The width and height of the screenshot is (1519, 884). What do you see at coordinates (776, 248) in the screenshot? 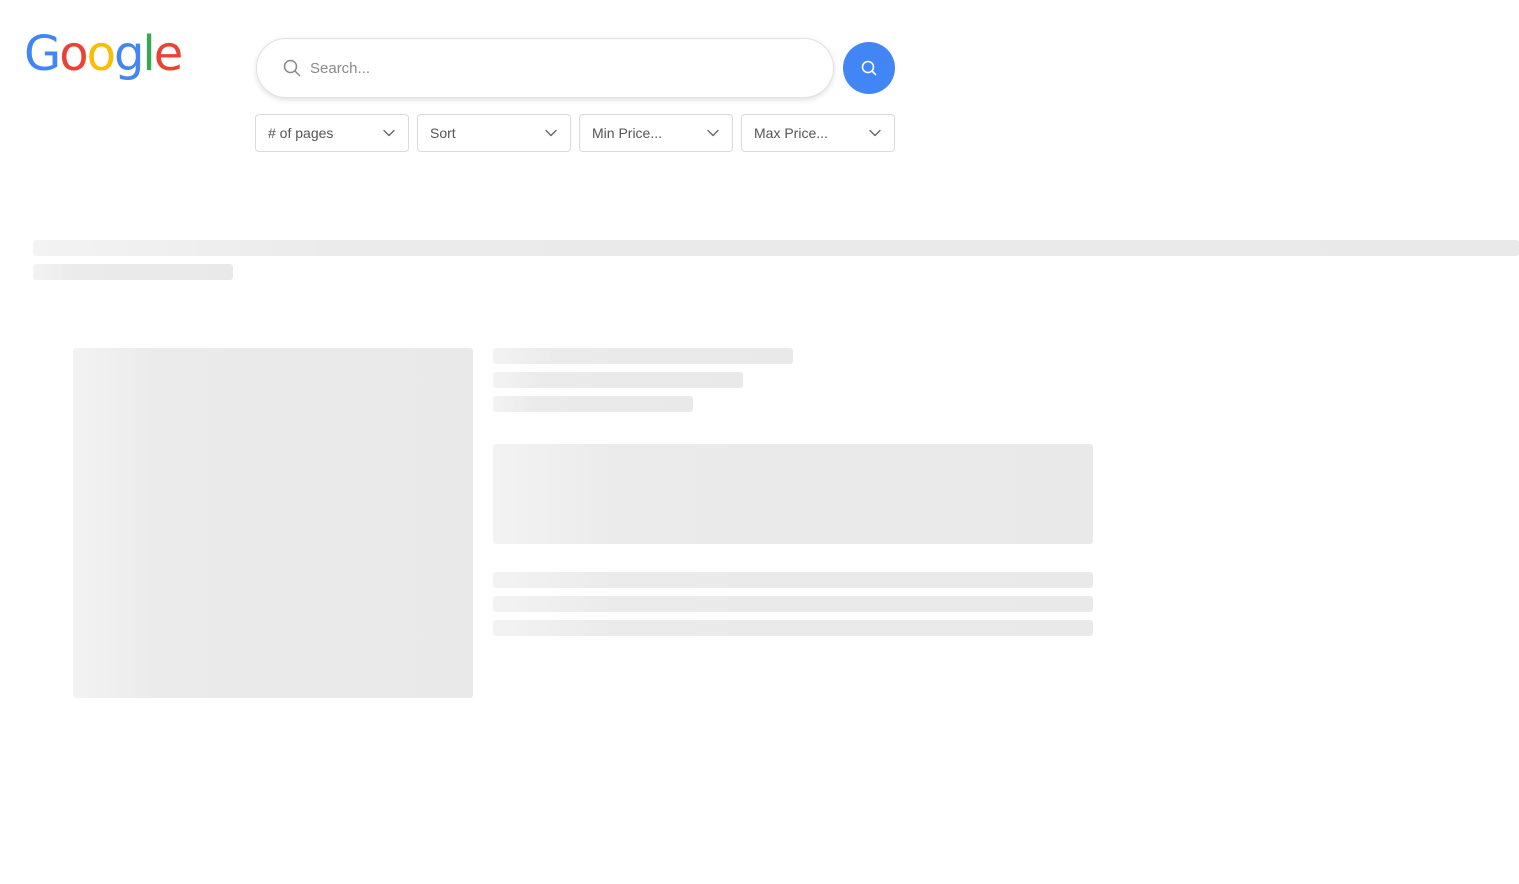
I see `skeleton-heading-line` at bounding box center [776, 248].